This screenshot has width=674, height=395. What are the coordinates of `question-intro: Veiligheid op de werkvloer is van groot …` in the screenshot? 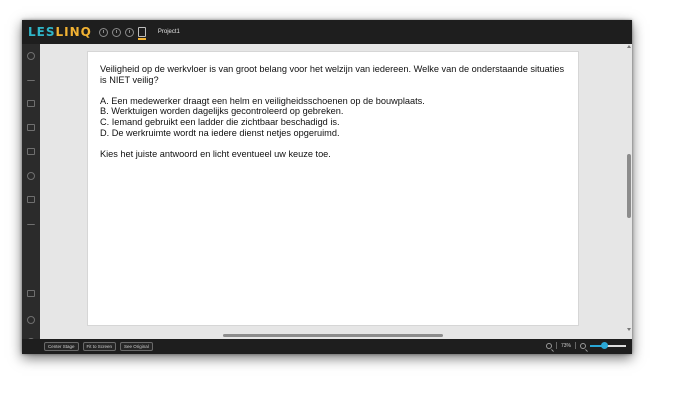 It's located at (332, 74).